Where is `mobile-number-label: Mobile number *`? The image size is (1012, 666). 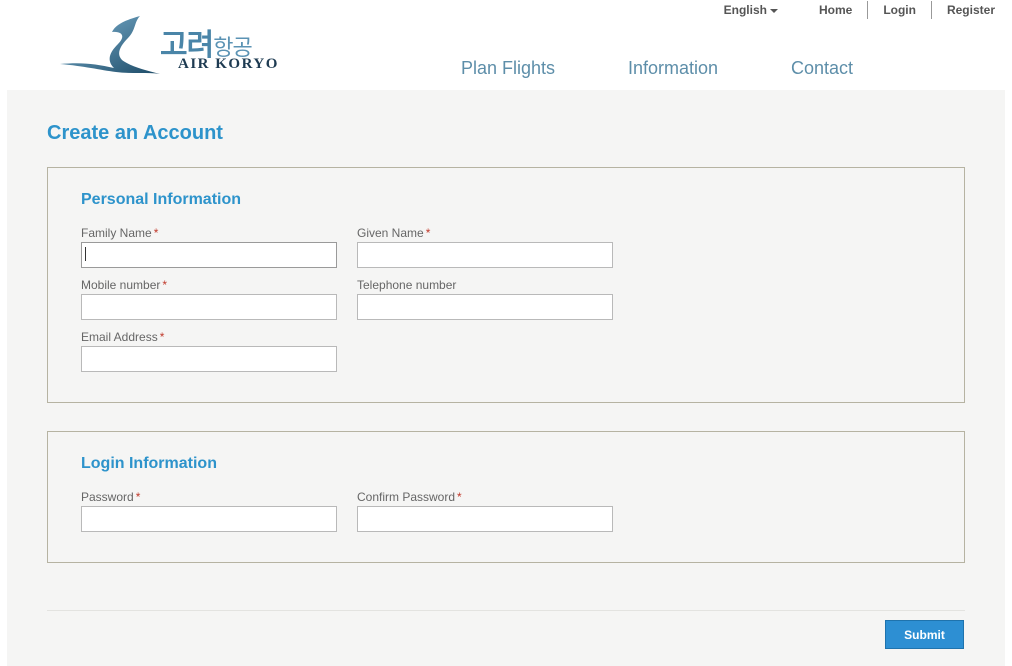 mobile-number-label: Mobile number * is located at coordinates (124, 285).